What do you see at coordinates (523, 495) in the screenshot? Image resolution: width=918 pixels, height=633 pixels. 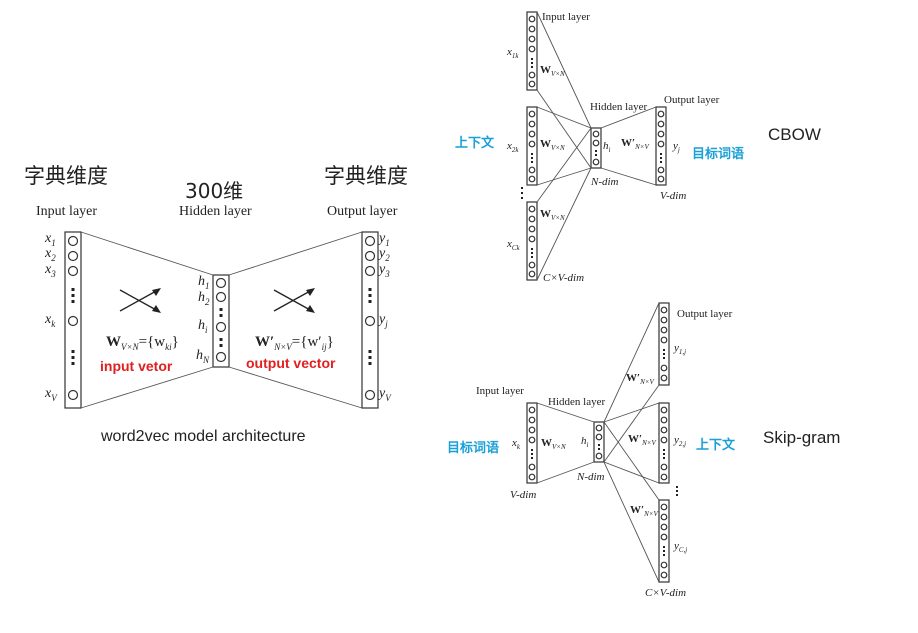 I see `skipgram-vdim-label: V-dim` at bounding box center [523, 495].